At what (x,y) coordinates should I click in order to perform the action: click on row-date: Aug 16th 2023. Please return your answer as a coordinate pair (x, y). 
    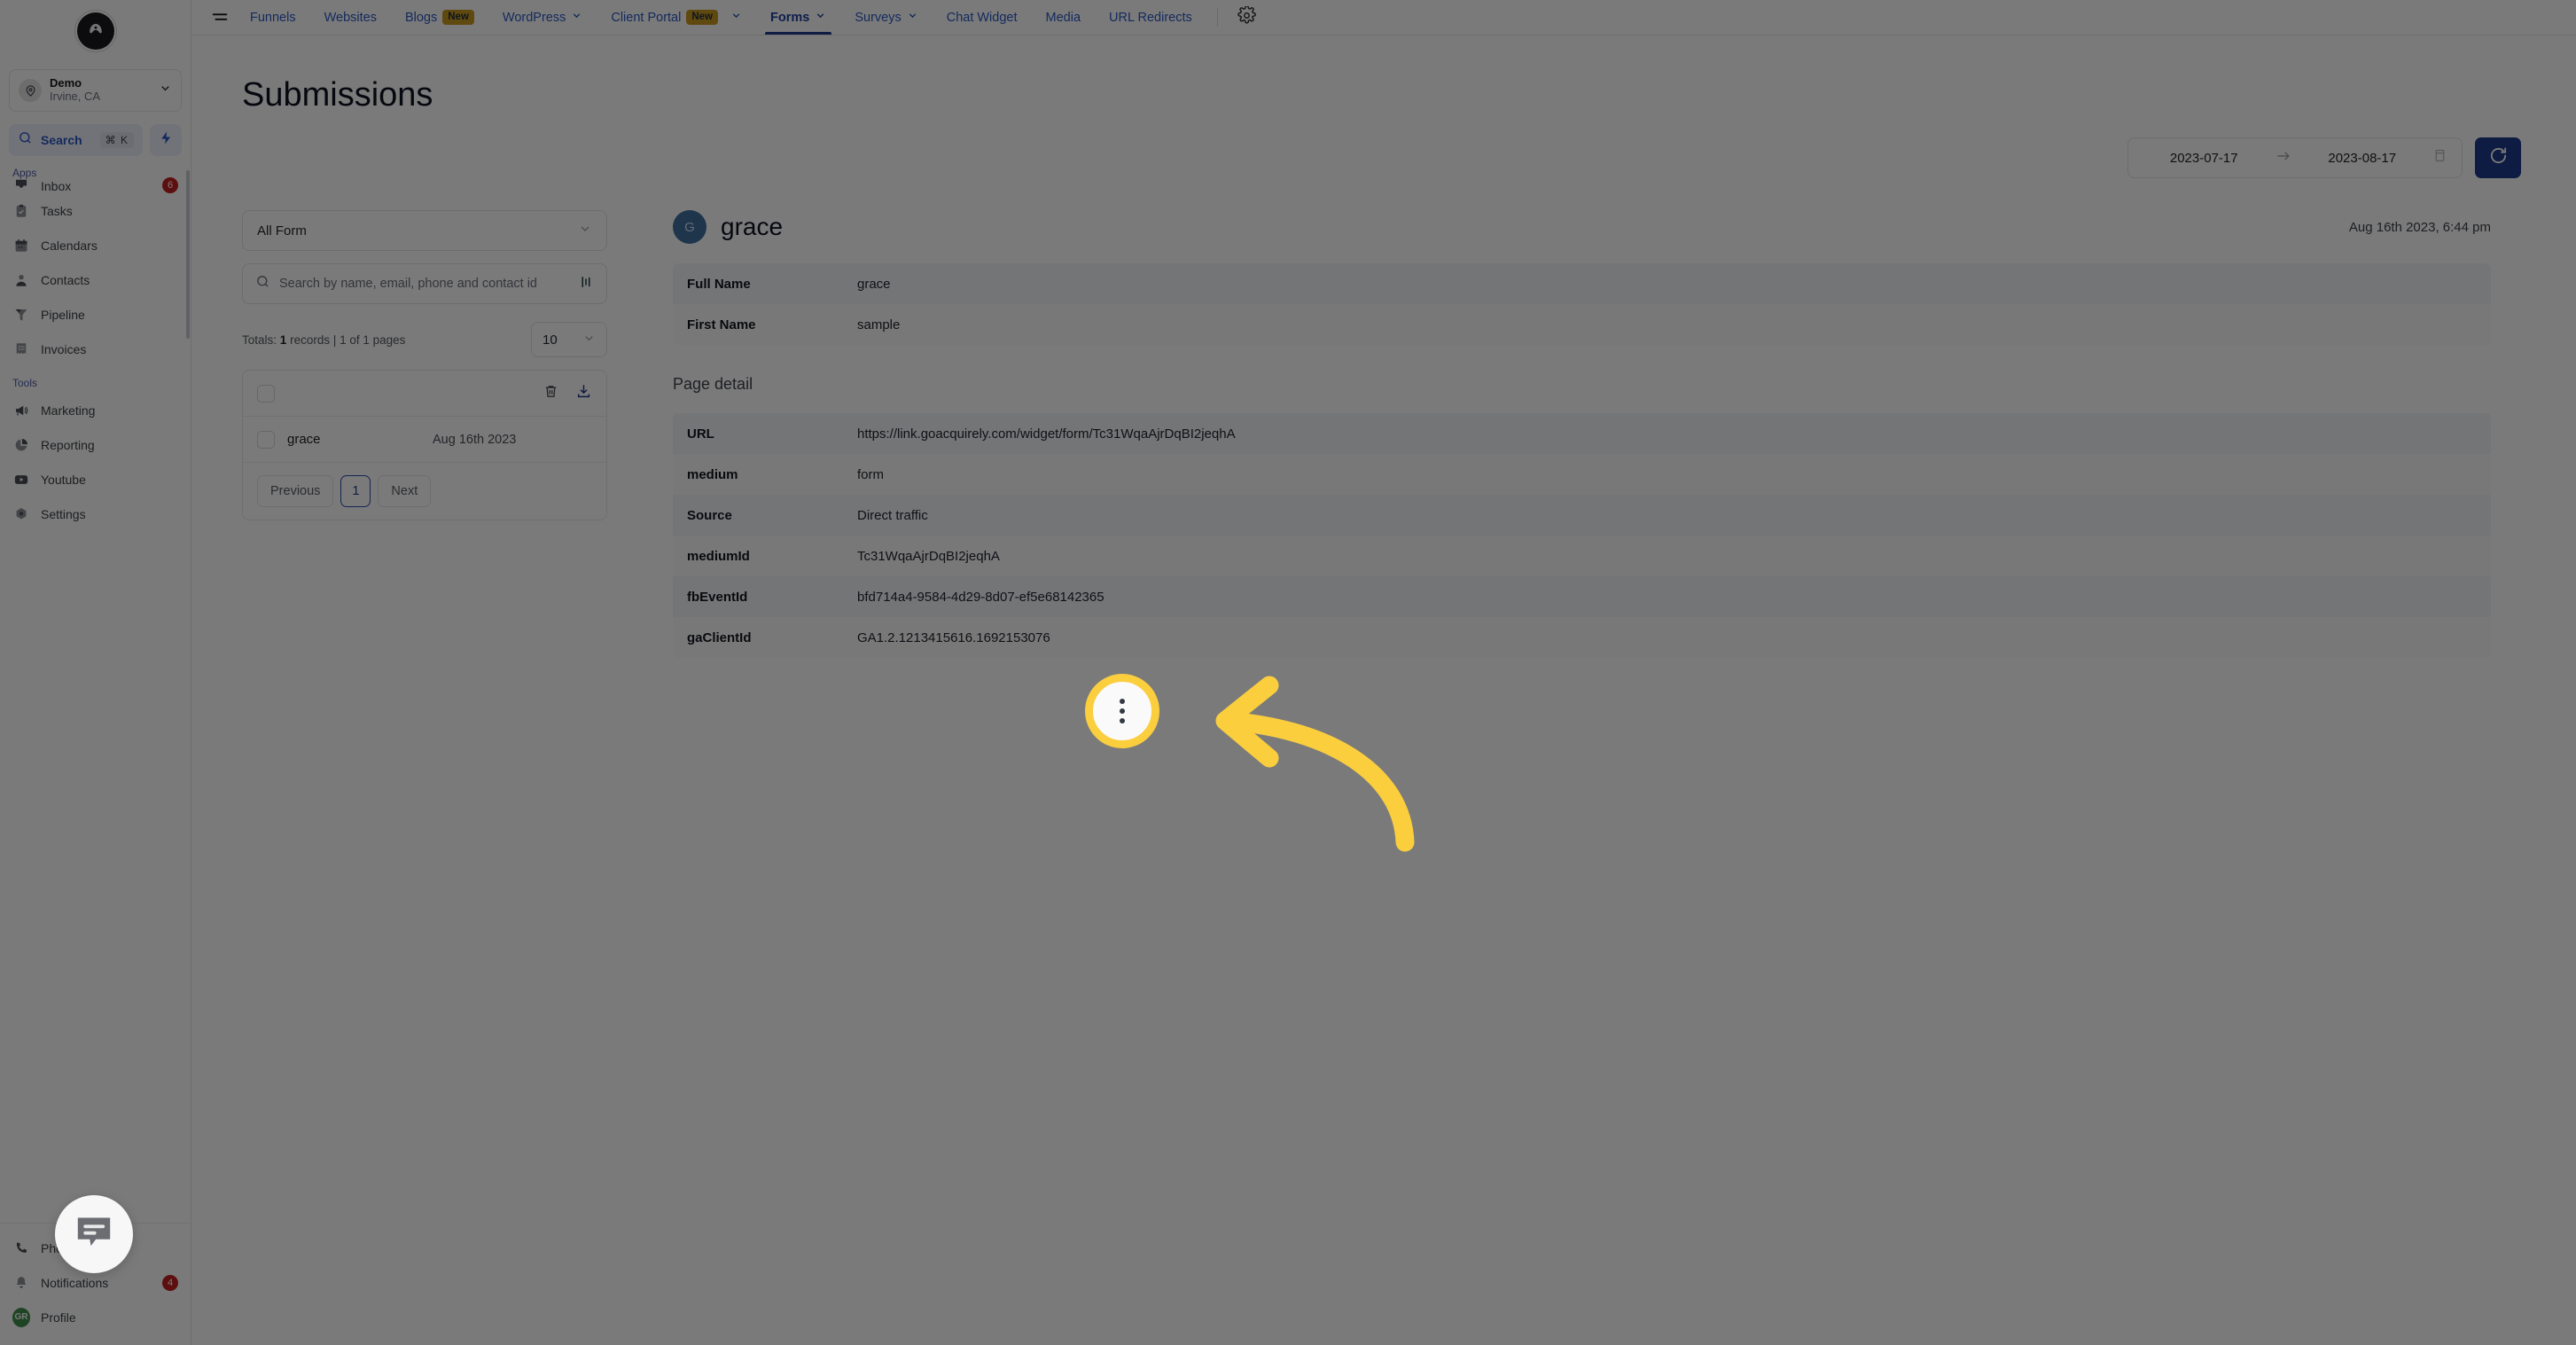
    Looking at the image, I should click on (475, 439).